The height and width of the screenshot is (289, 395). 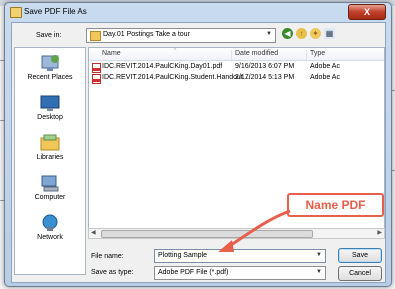 I want to click on save-in-dropdown: Day.01 Postings Take a tour ▼, so click(x=181, y=35).